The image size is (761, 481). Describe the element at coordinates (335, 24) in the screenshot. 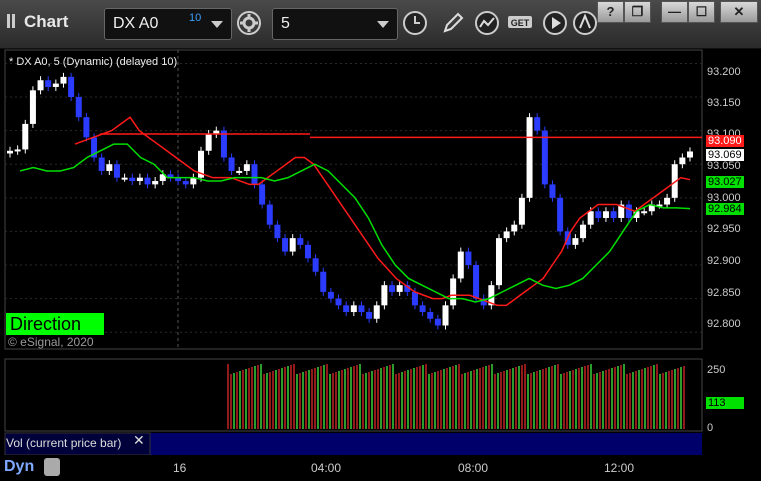

I see `interval-input: 5` at that location.